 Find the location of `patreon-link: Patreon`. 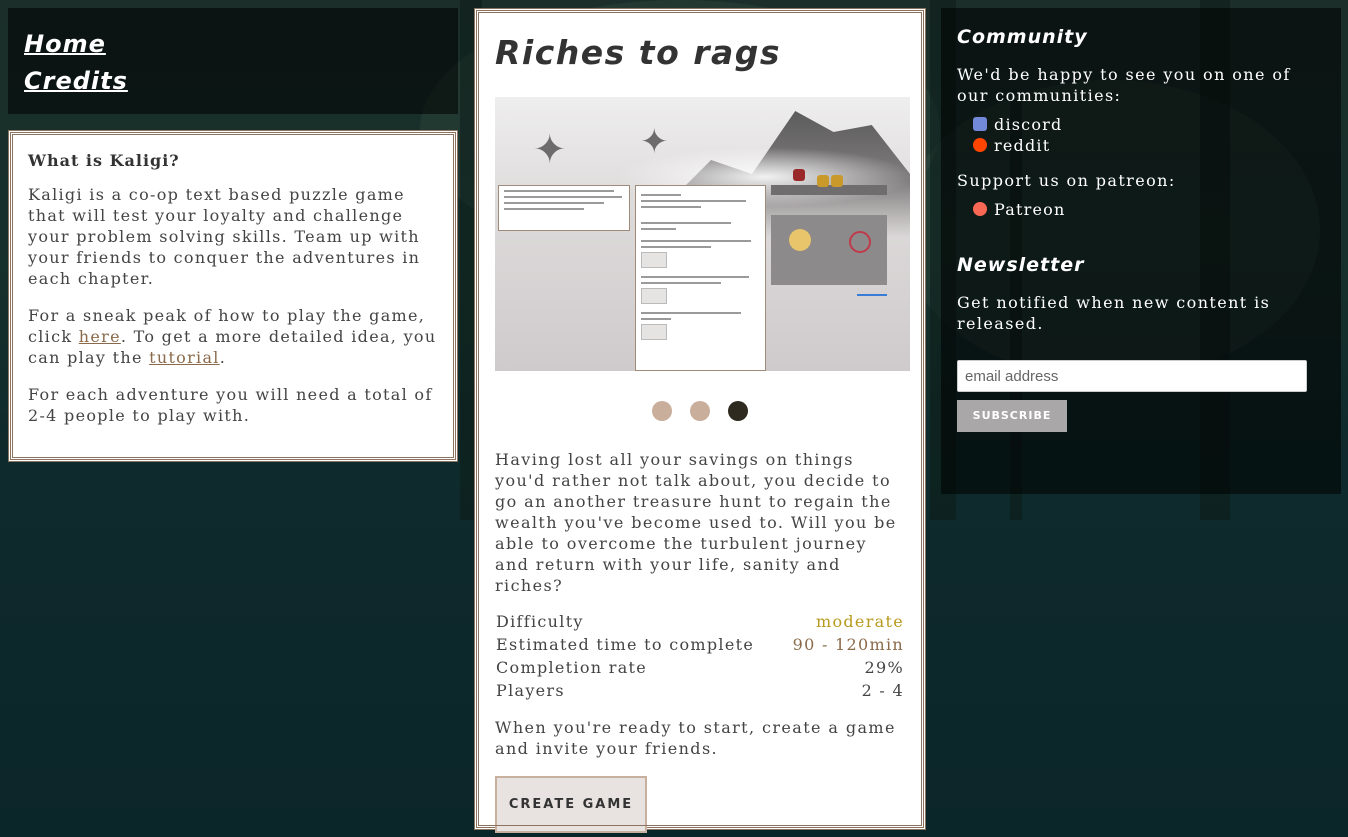

patreon-link: Patreon is located at coordinates (1149, 209).